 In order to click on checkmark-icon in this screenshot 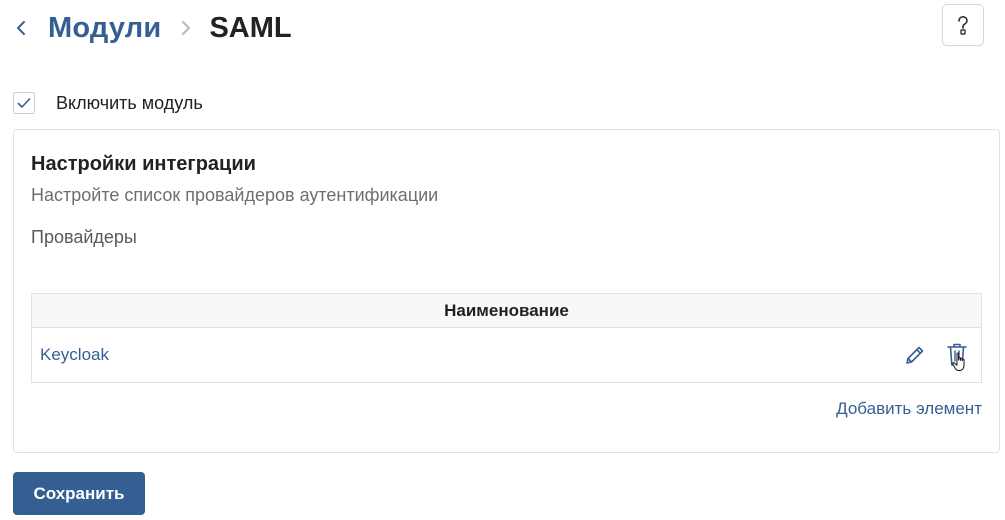, I will do `click(24, 103)`.